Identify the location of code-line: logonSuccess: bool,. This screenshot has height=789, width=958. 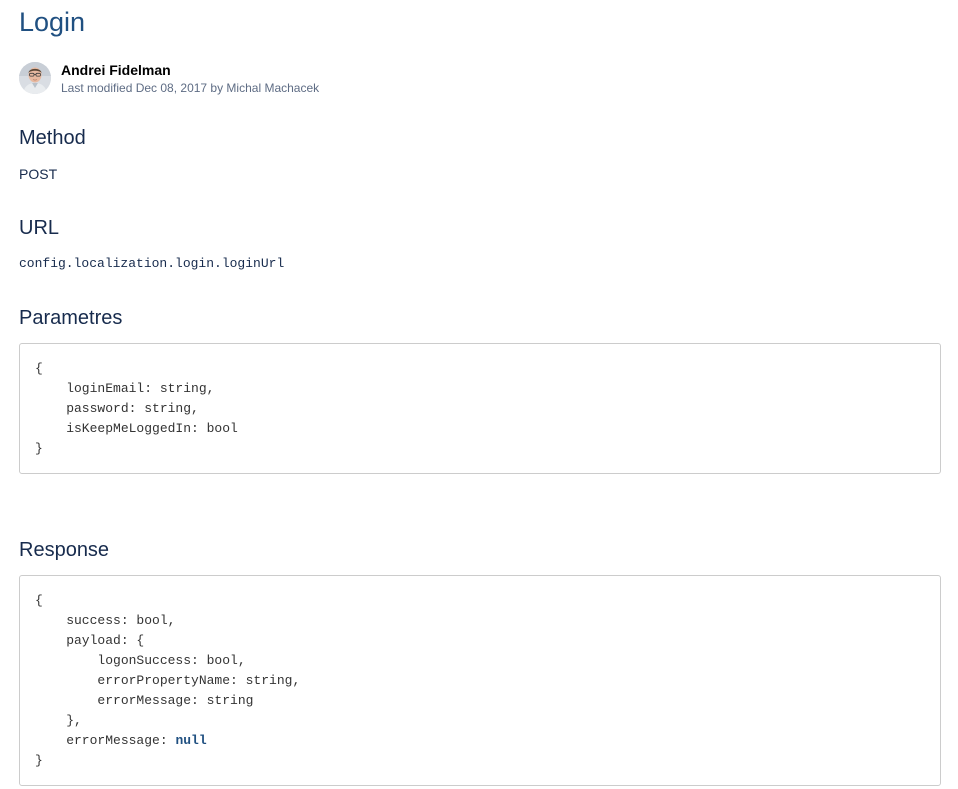
(140, 660).